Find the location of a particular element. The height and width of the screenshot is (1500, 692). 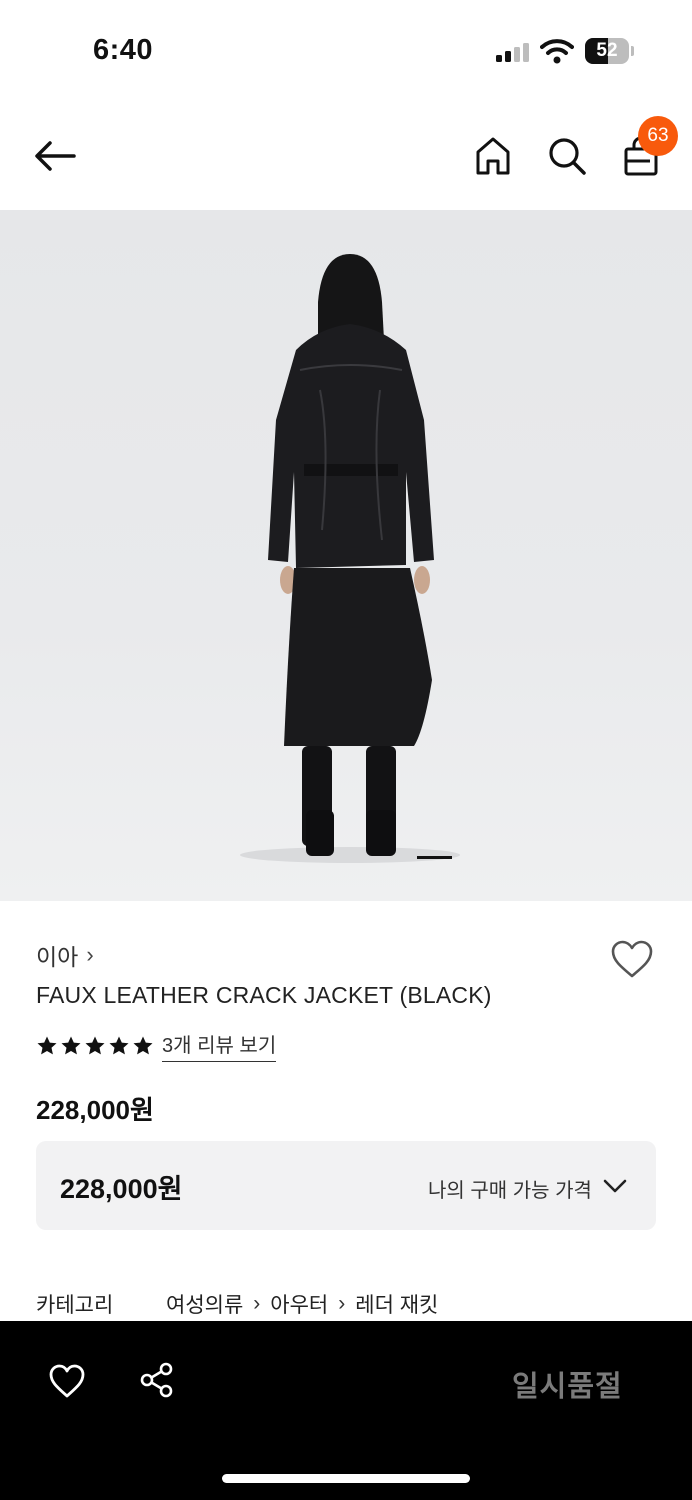

product-price: 228,000원 is located at coordinates (95, 1110).